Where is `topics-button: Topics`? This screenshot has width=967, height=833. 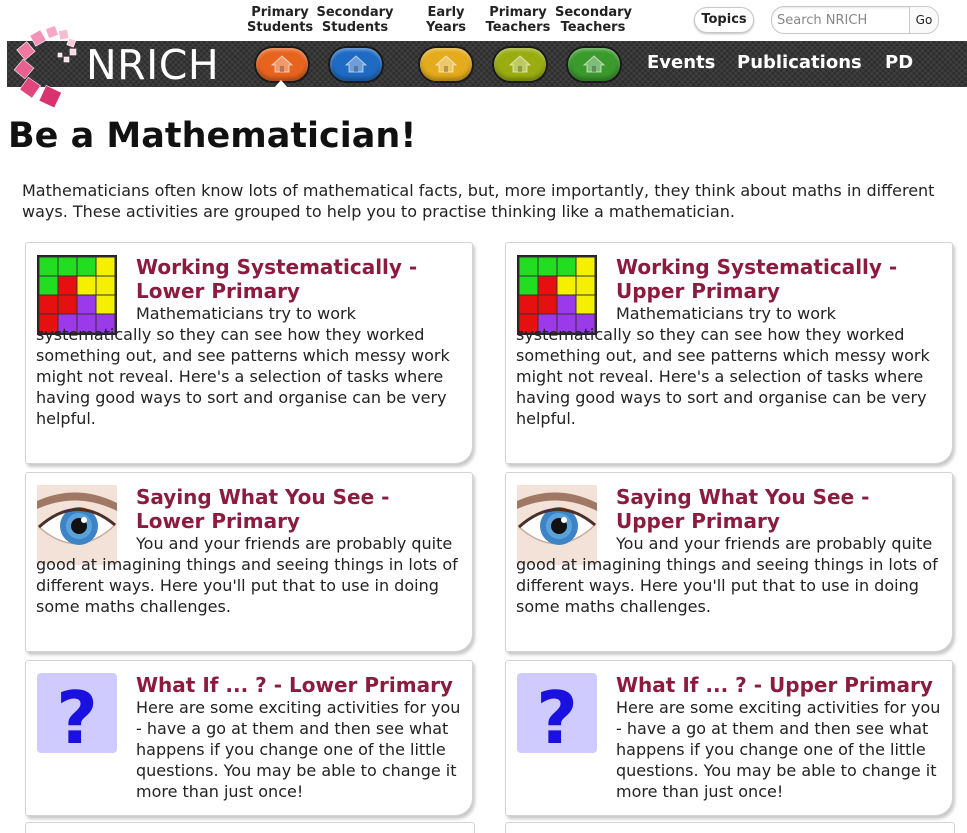 topics-button: Topics is located at coordinates (724, 20).